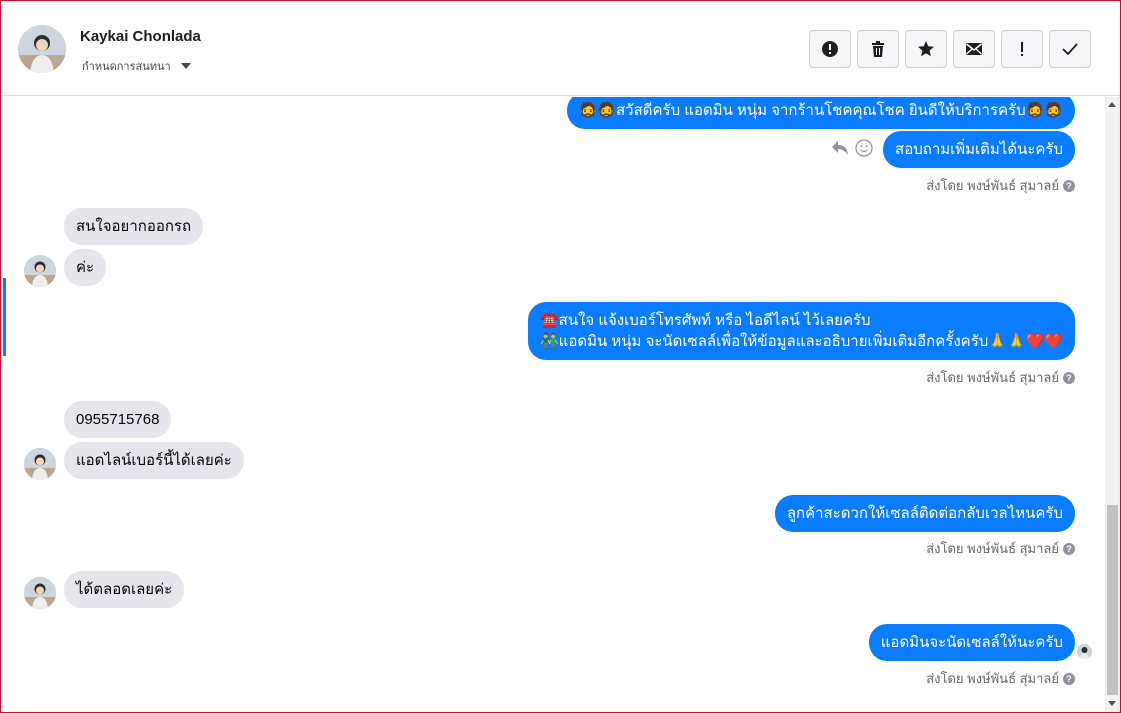  Describe the element at coordinates (864, 148) in the screenshot. I see `emoji-reaction-icon` at that location.